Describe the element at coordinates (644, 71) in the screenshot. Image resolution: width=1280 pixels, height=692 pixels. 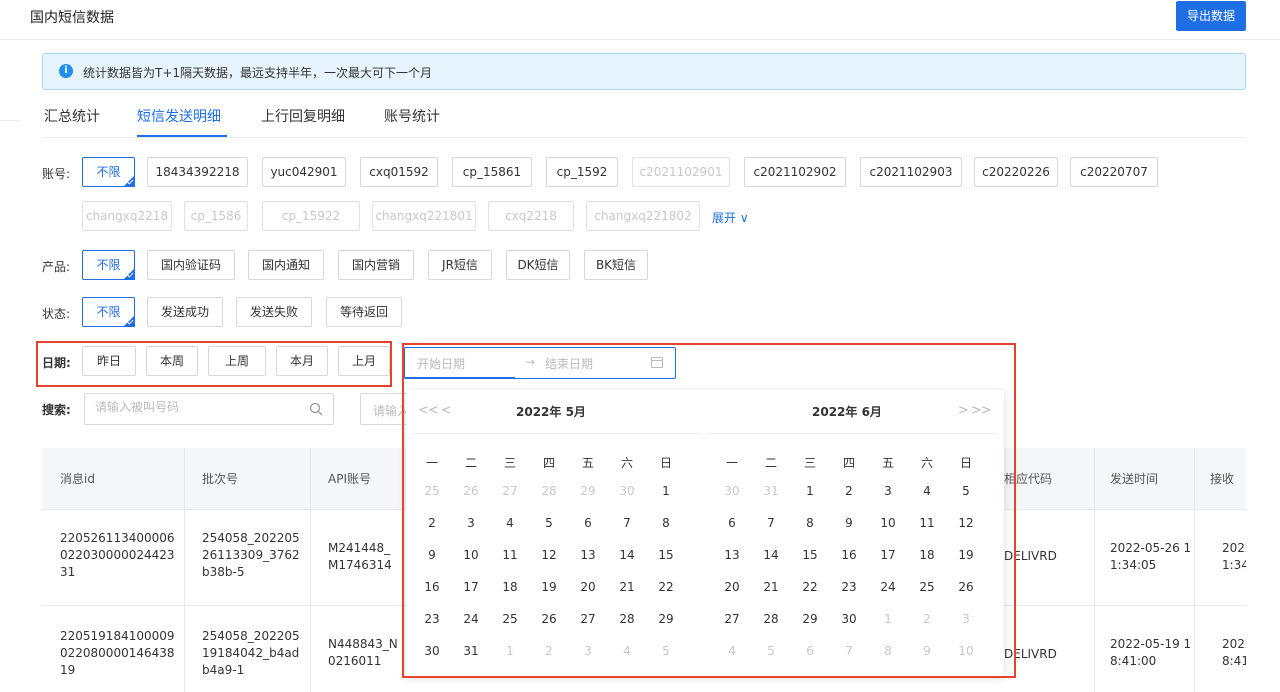
I see `info-alert: i 统计数据皆为T+1隔天数据，最远支持半年，一次最大可下一个月` at that location.